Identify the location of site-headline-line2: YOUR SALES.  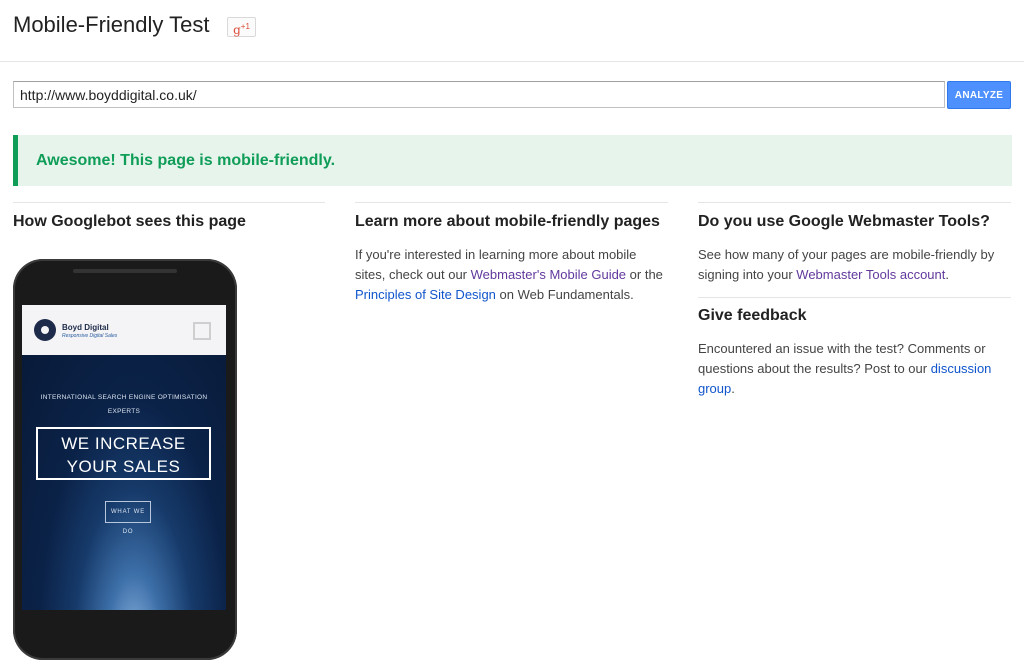
(123, 466).